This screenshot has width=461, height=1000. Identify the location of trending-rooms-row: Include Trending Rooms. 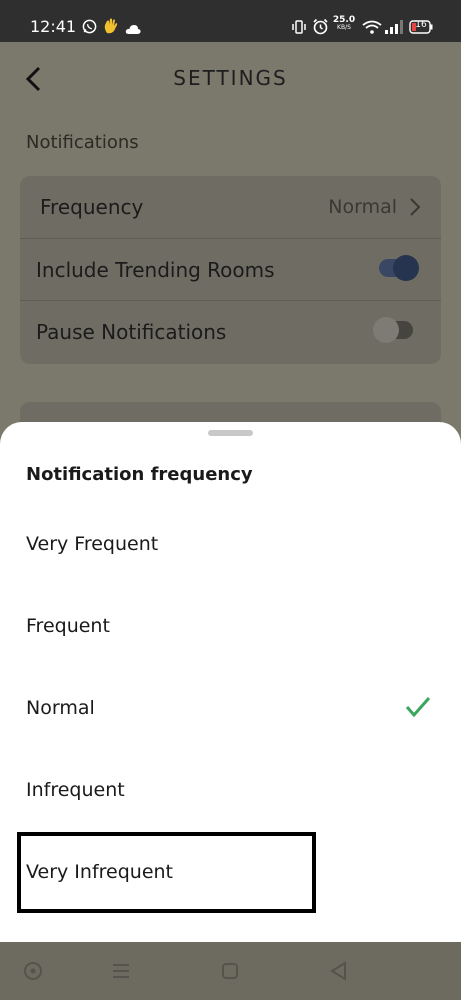
(230, 269).